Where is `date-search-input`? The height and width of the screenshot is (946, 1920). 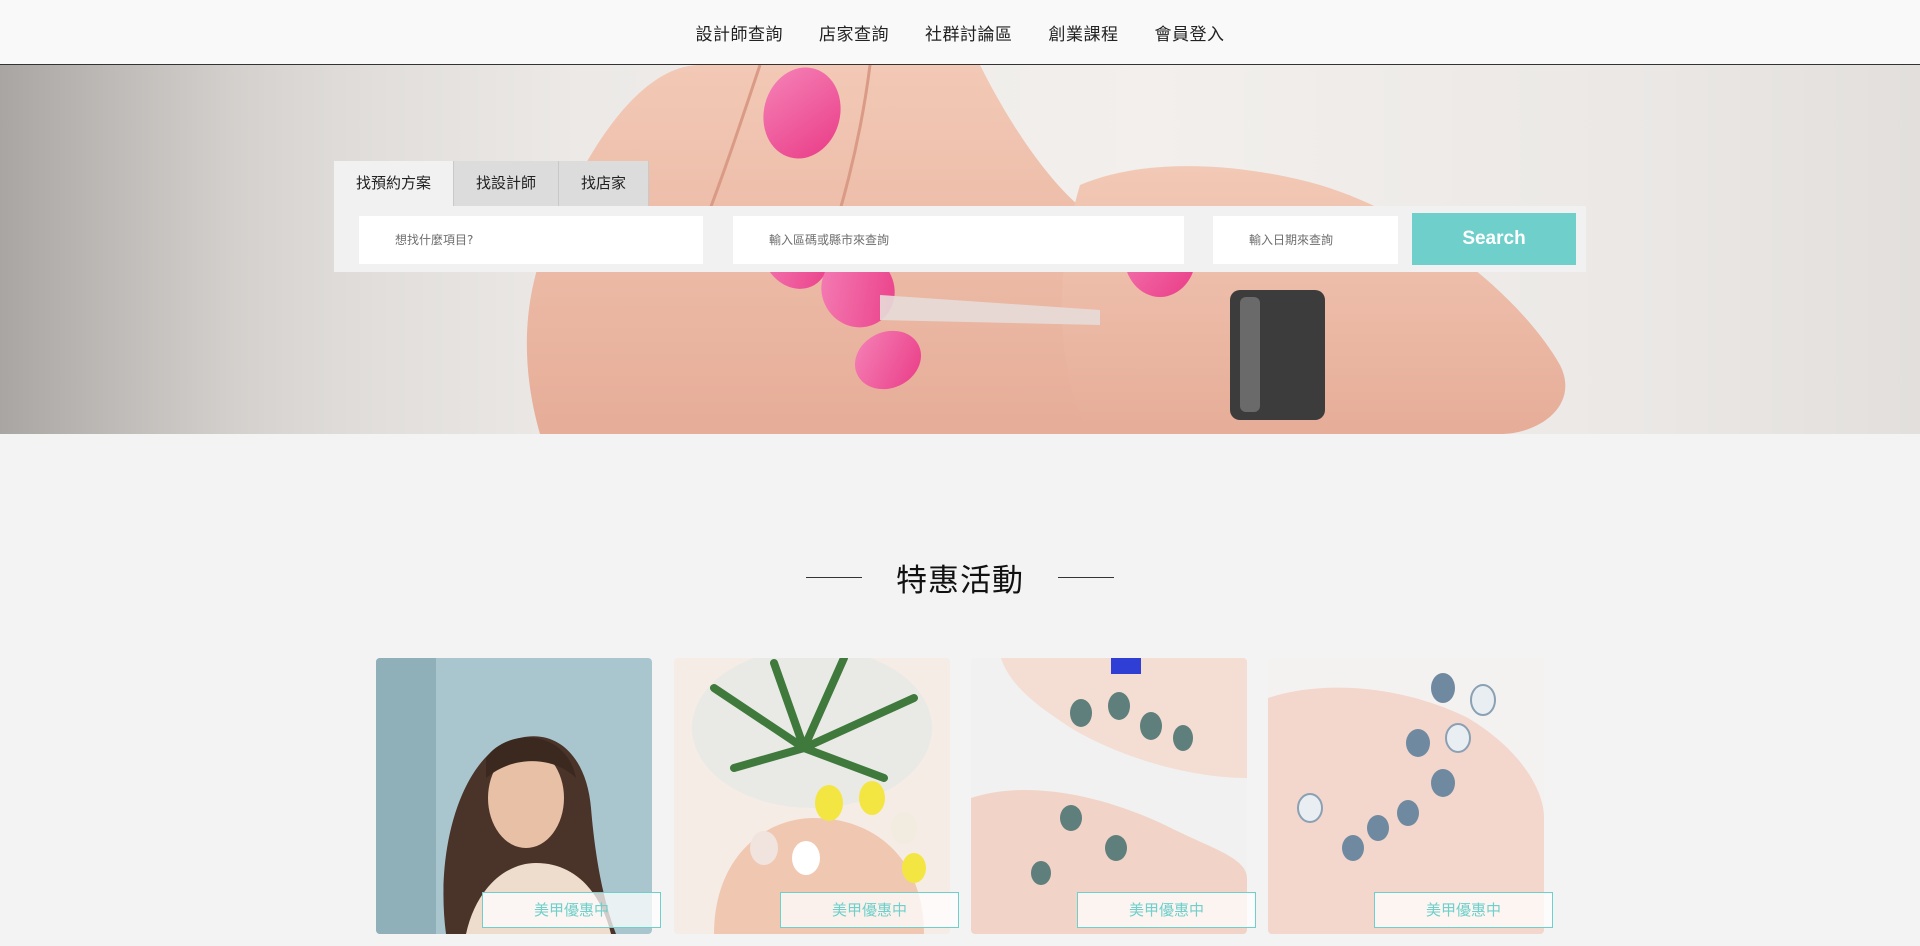
date-search-input is located at coordinates (1305, 240).